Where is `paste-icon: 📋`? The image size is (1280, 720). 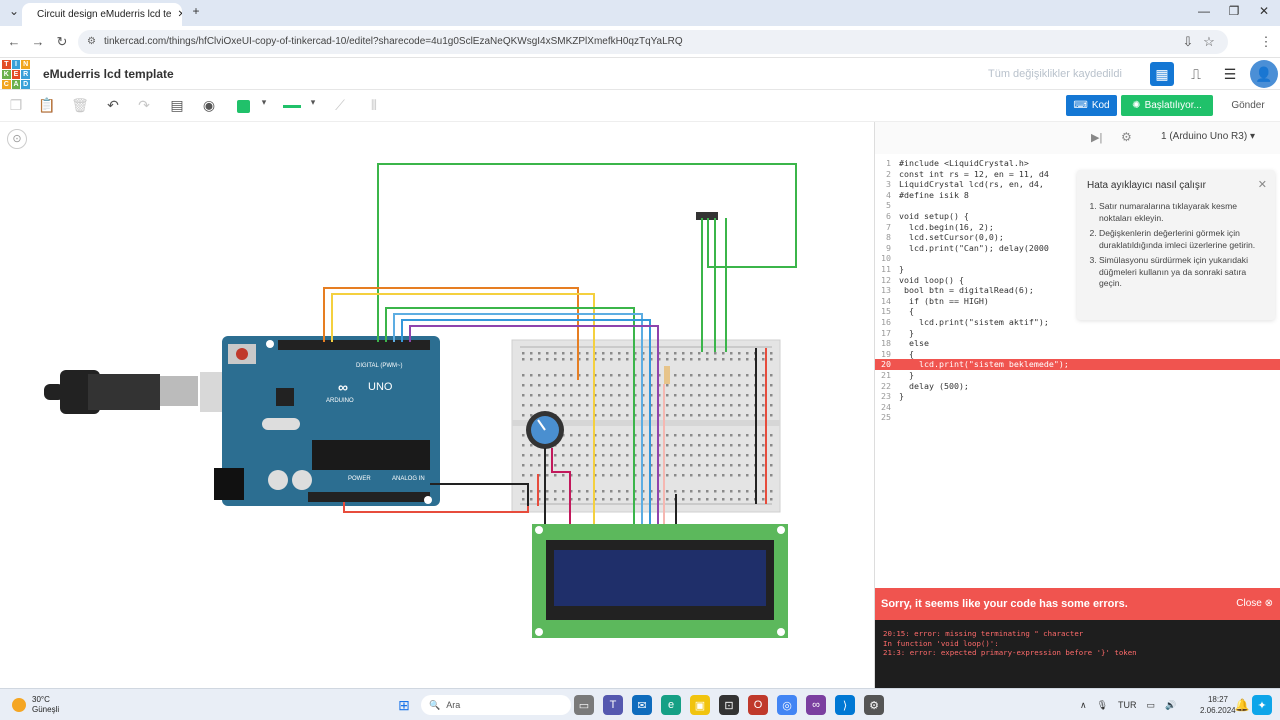 paste-icon: 📋 is located at coordinates (47, 105).